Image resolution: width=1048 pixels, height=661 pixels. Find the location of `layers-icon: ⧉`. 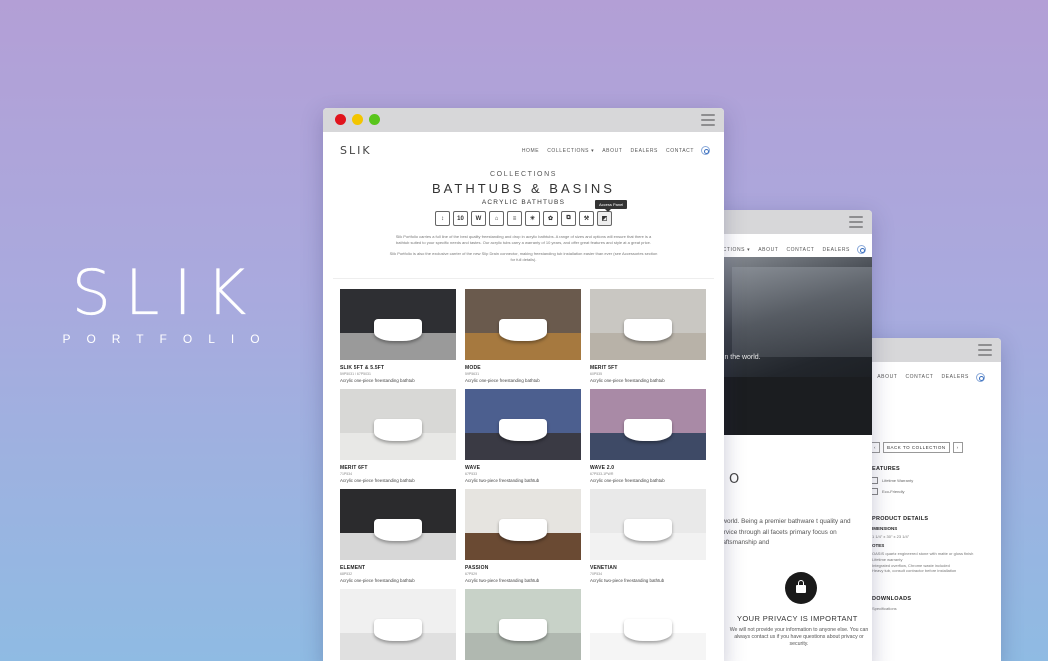

layers-icon: ⧉ is located at coordinates (568, 218).